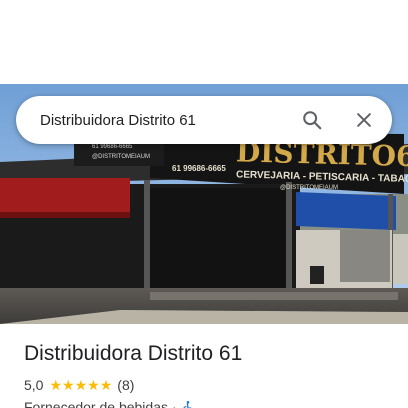 The image size is (408, 408). I want to click on place-title: Distribuidora Distrito 61, so click(133, 353).